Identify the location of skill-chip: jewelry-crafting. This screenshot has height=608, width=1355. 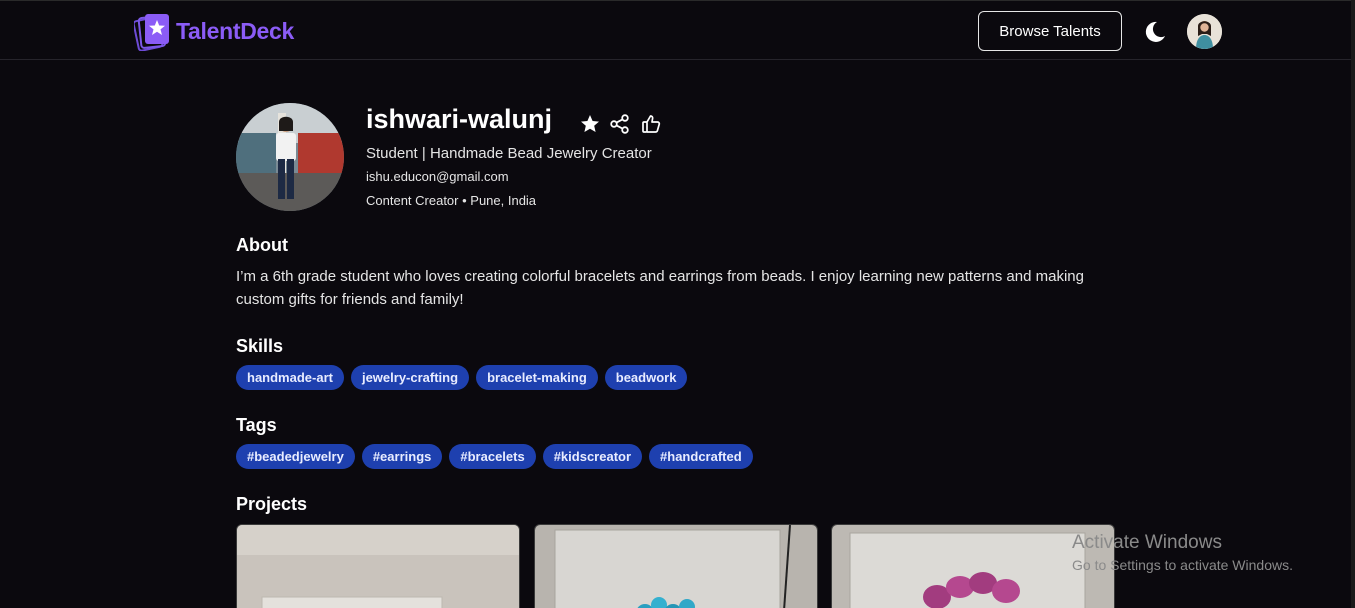
(410, 377).